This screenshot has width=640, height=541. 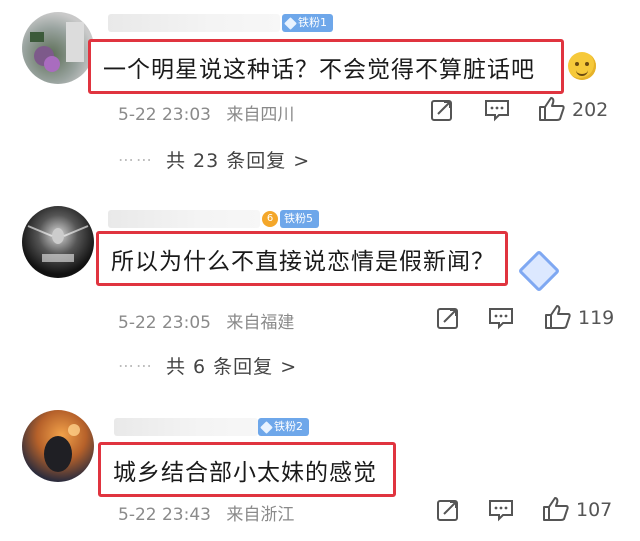 I want to click on replies-label: 共 6 条回复 >, so click(x=232, y=367).